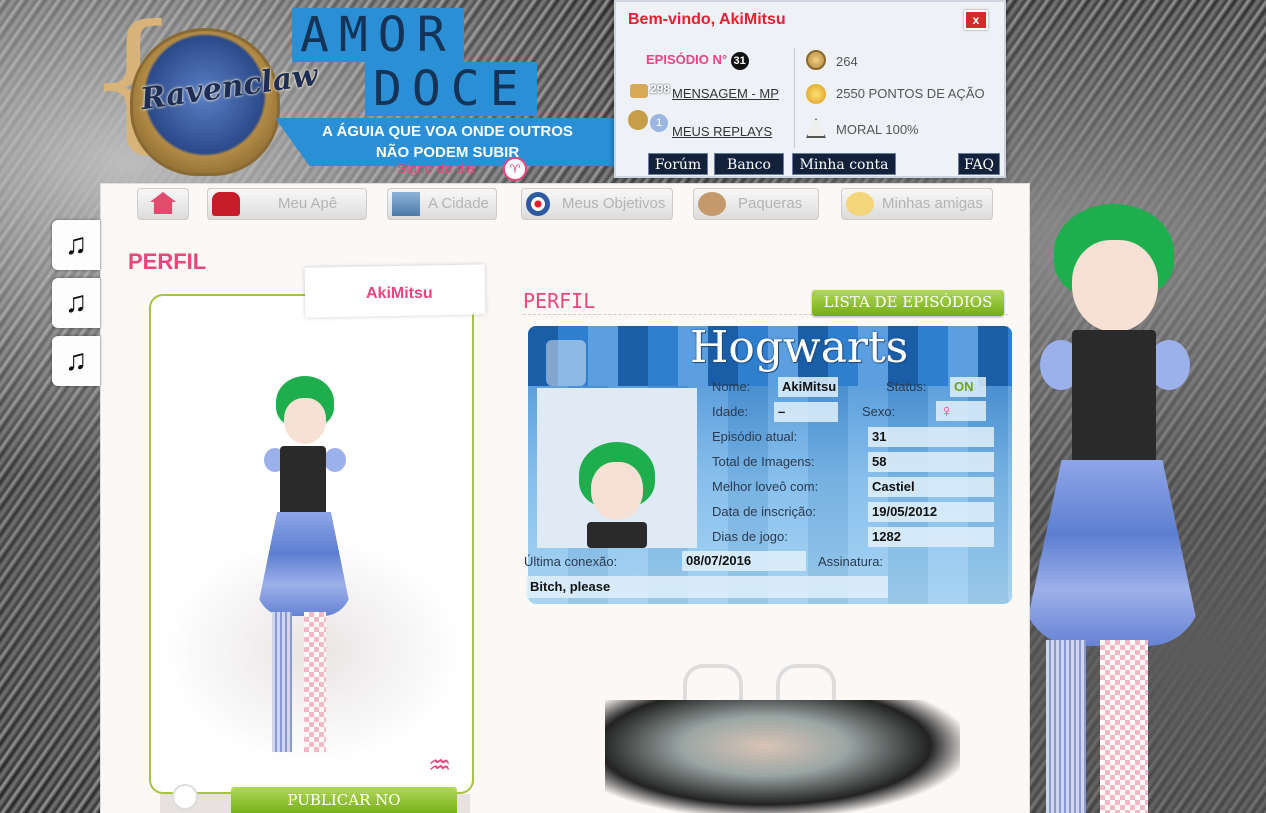 The height and width of the screenshot is (813, 1266). What do you see at coordinates (816, 60) in the screenshot?
I see `coin-icon` at bounding box center [816, 60].